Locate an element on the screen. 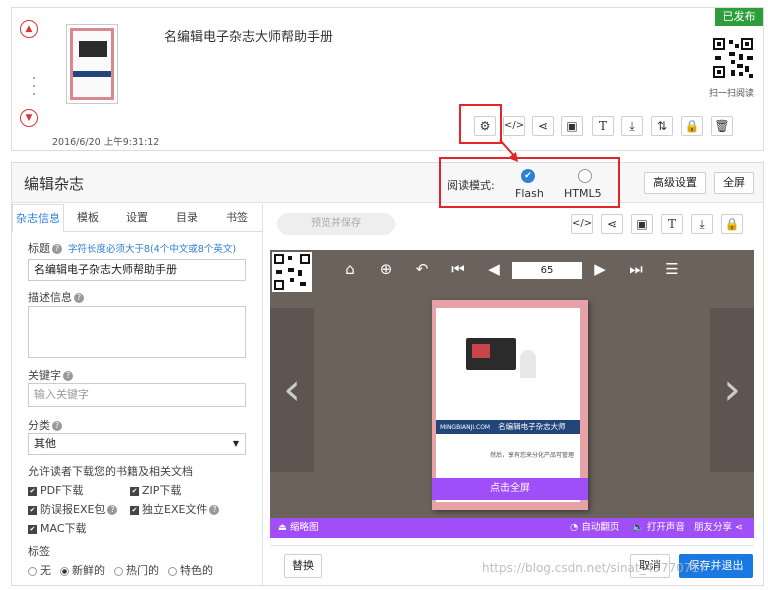 This screenshot has width=768, height=590. tab-magazine-info: 杂志信息 is located at coordinates (38, 218).